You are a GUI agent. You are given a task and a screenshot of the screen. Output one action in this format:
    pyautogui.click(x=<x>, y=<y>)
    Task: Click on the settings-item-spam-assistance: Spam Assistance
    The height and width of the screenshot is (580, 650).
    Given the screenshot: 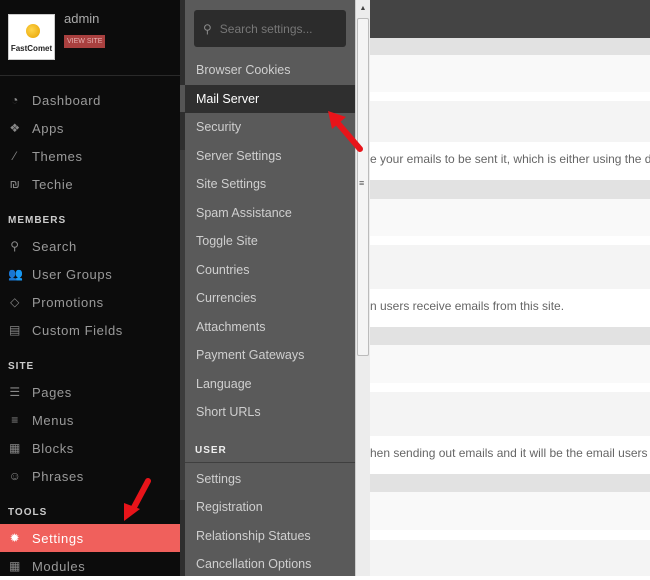 What is the action you would take?
    pyautogui.click(x=270, y=213)
    